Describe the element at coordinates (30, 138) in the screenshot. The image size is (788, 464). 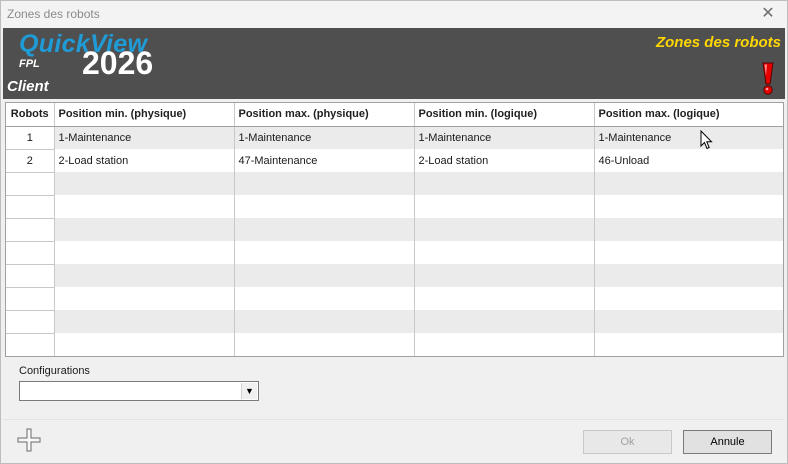
I see `robot-number-cell: 1` at that location.